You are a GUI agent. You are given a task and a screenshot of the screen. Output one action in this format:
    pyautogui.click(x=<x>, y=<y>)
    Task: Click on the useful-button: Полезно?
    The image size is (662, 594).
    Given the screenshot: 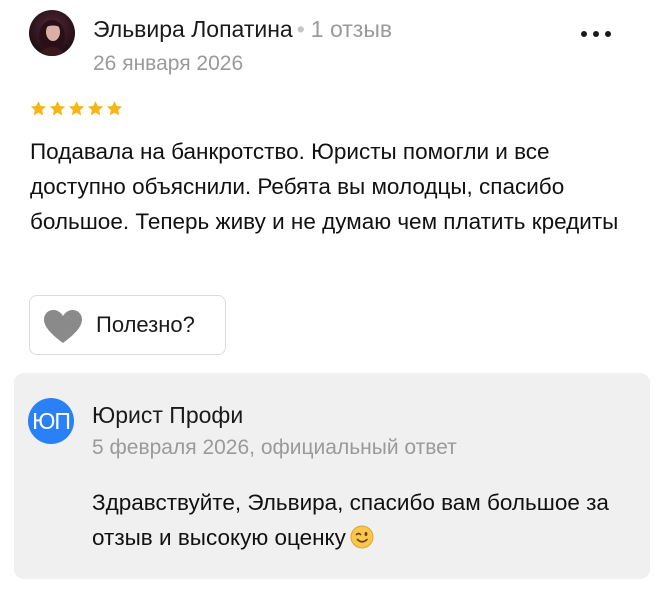 What is the action you would take?
    pyautogui.click(x=127, y=325)
    